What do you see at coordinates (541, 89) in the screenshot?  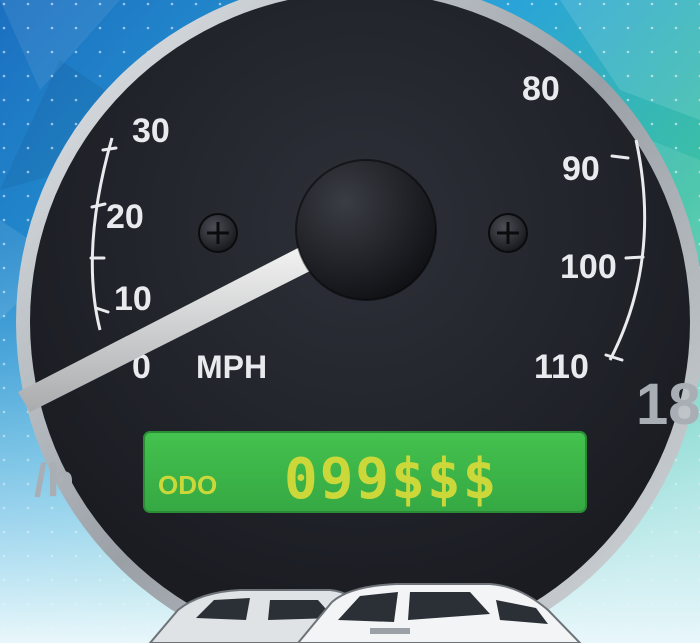 I see `tick-label-80: 80` at bounding box center [541, 89].